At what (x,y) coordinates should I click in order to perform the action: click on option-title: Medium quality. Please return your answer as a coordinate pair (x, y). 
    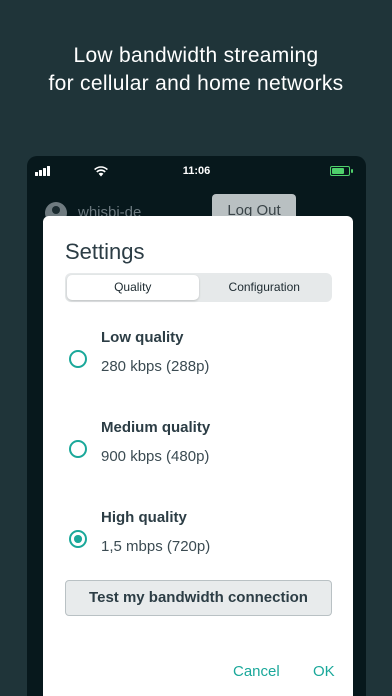
    Looking at the image, I should click on (156, 427).